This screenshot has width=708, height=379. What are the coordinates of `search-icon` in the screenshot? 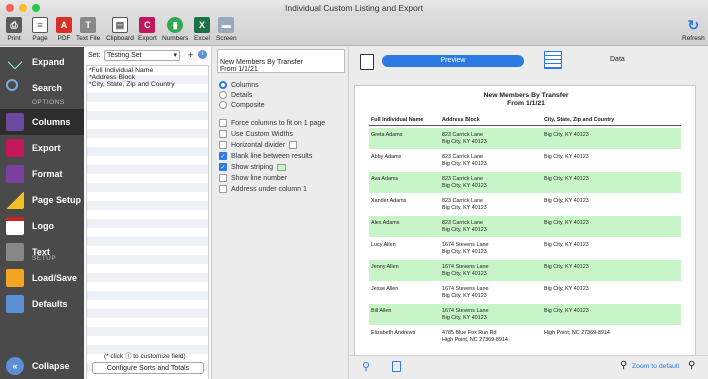 It's located at (12, 85).